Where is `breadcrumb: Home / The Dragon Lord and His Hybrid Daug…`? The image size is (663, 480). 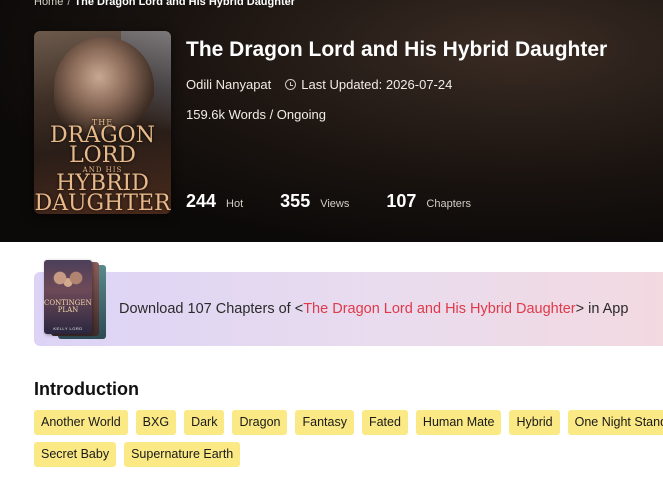 breadcrumb: Home / The Dragon Lord and His Hybrid Daug… is located at coordinates (164, 4).